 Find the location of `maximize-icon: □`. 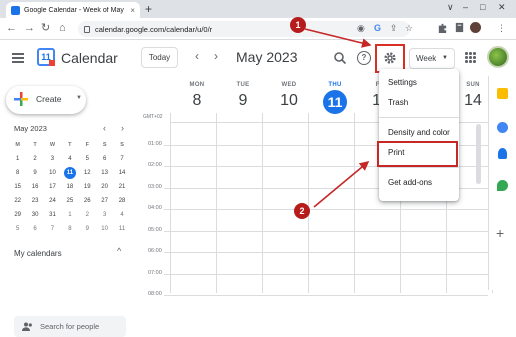

maximize-icon: □ is located at coordinates (482, 7).